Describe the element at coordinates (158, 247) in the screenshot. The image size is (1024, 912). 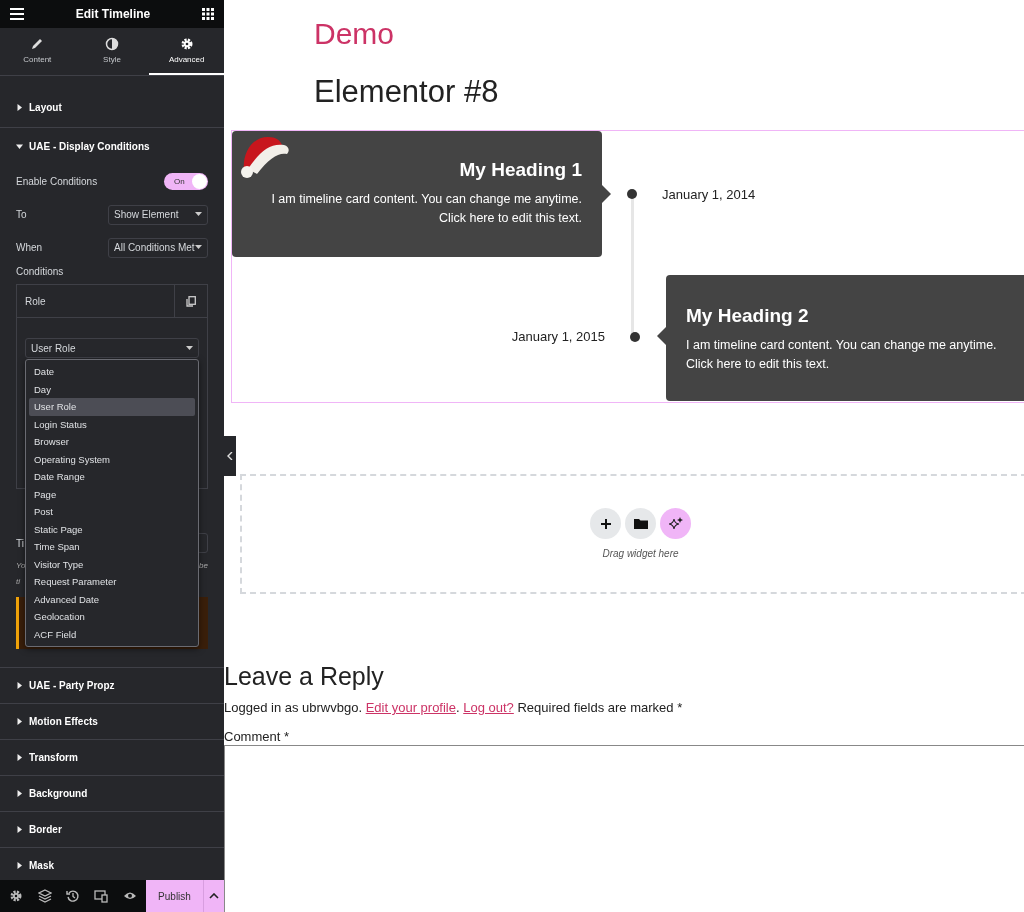
I see `select-field: All Conditions Met` at that location.